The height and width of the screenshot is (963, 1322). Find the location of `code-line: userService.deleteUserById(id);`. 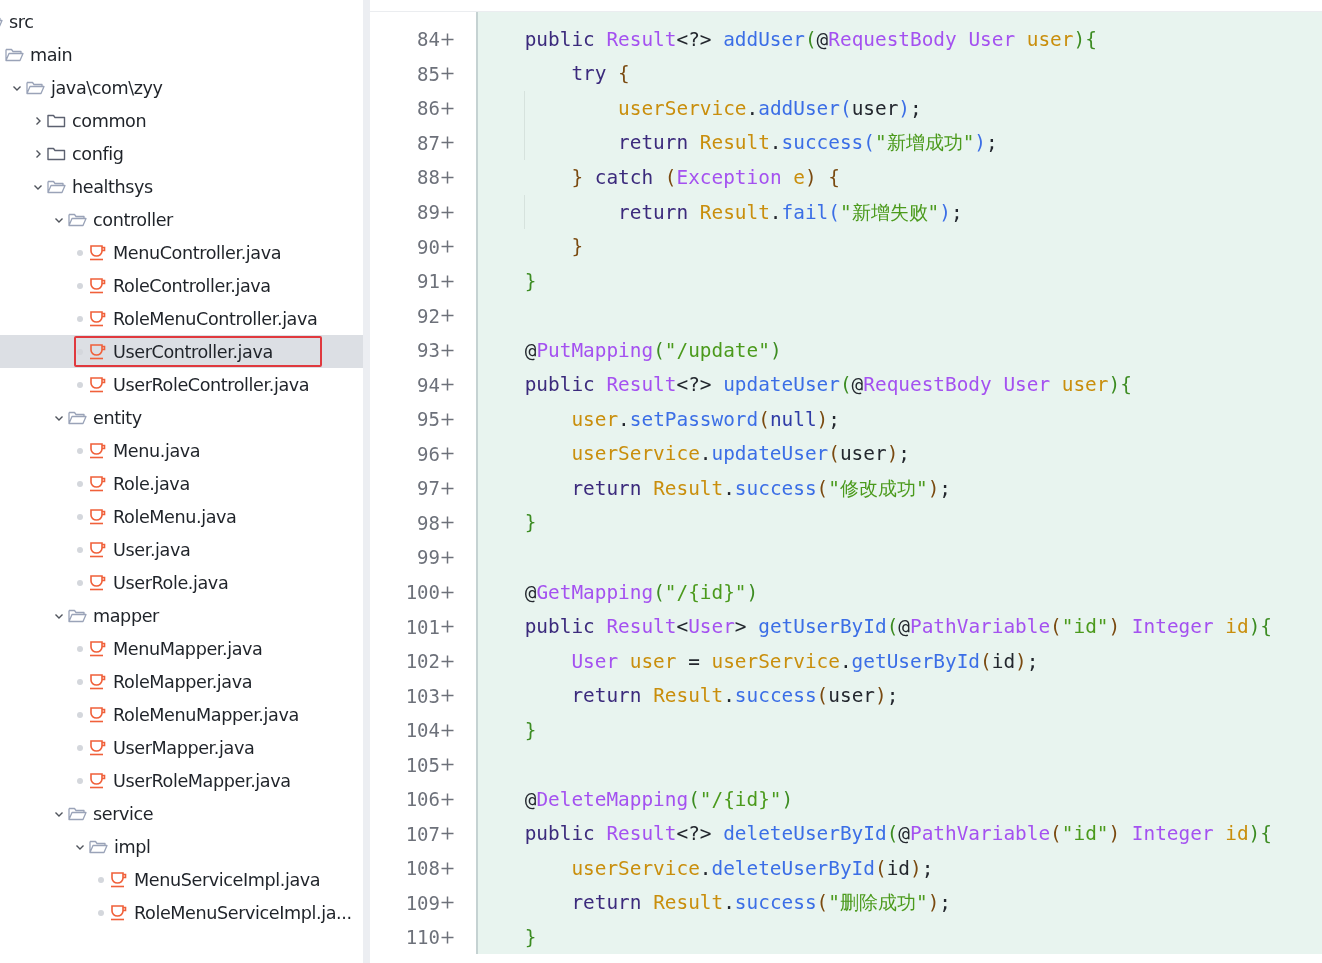

code-line: userService.deleteUserById(id); is located at coordinates (752, 868).